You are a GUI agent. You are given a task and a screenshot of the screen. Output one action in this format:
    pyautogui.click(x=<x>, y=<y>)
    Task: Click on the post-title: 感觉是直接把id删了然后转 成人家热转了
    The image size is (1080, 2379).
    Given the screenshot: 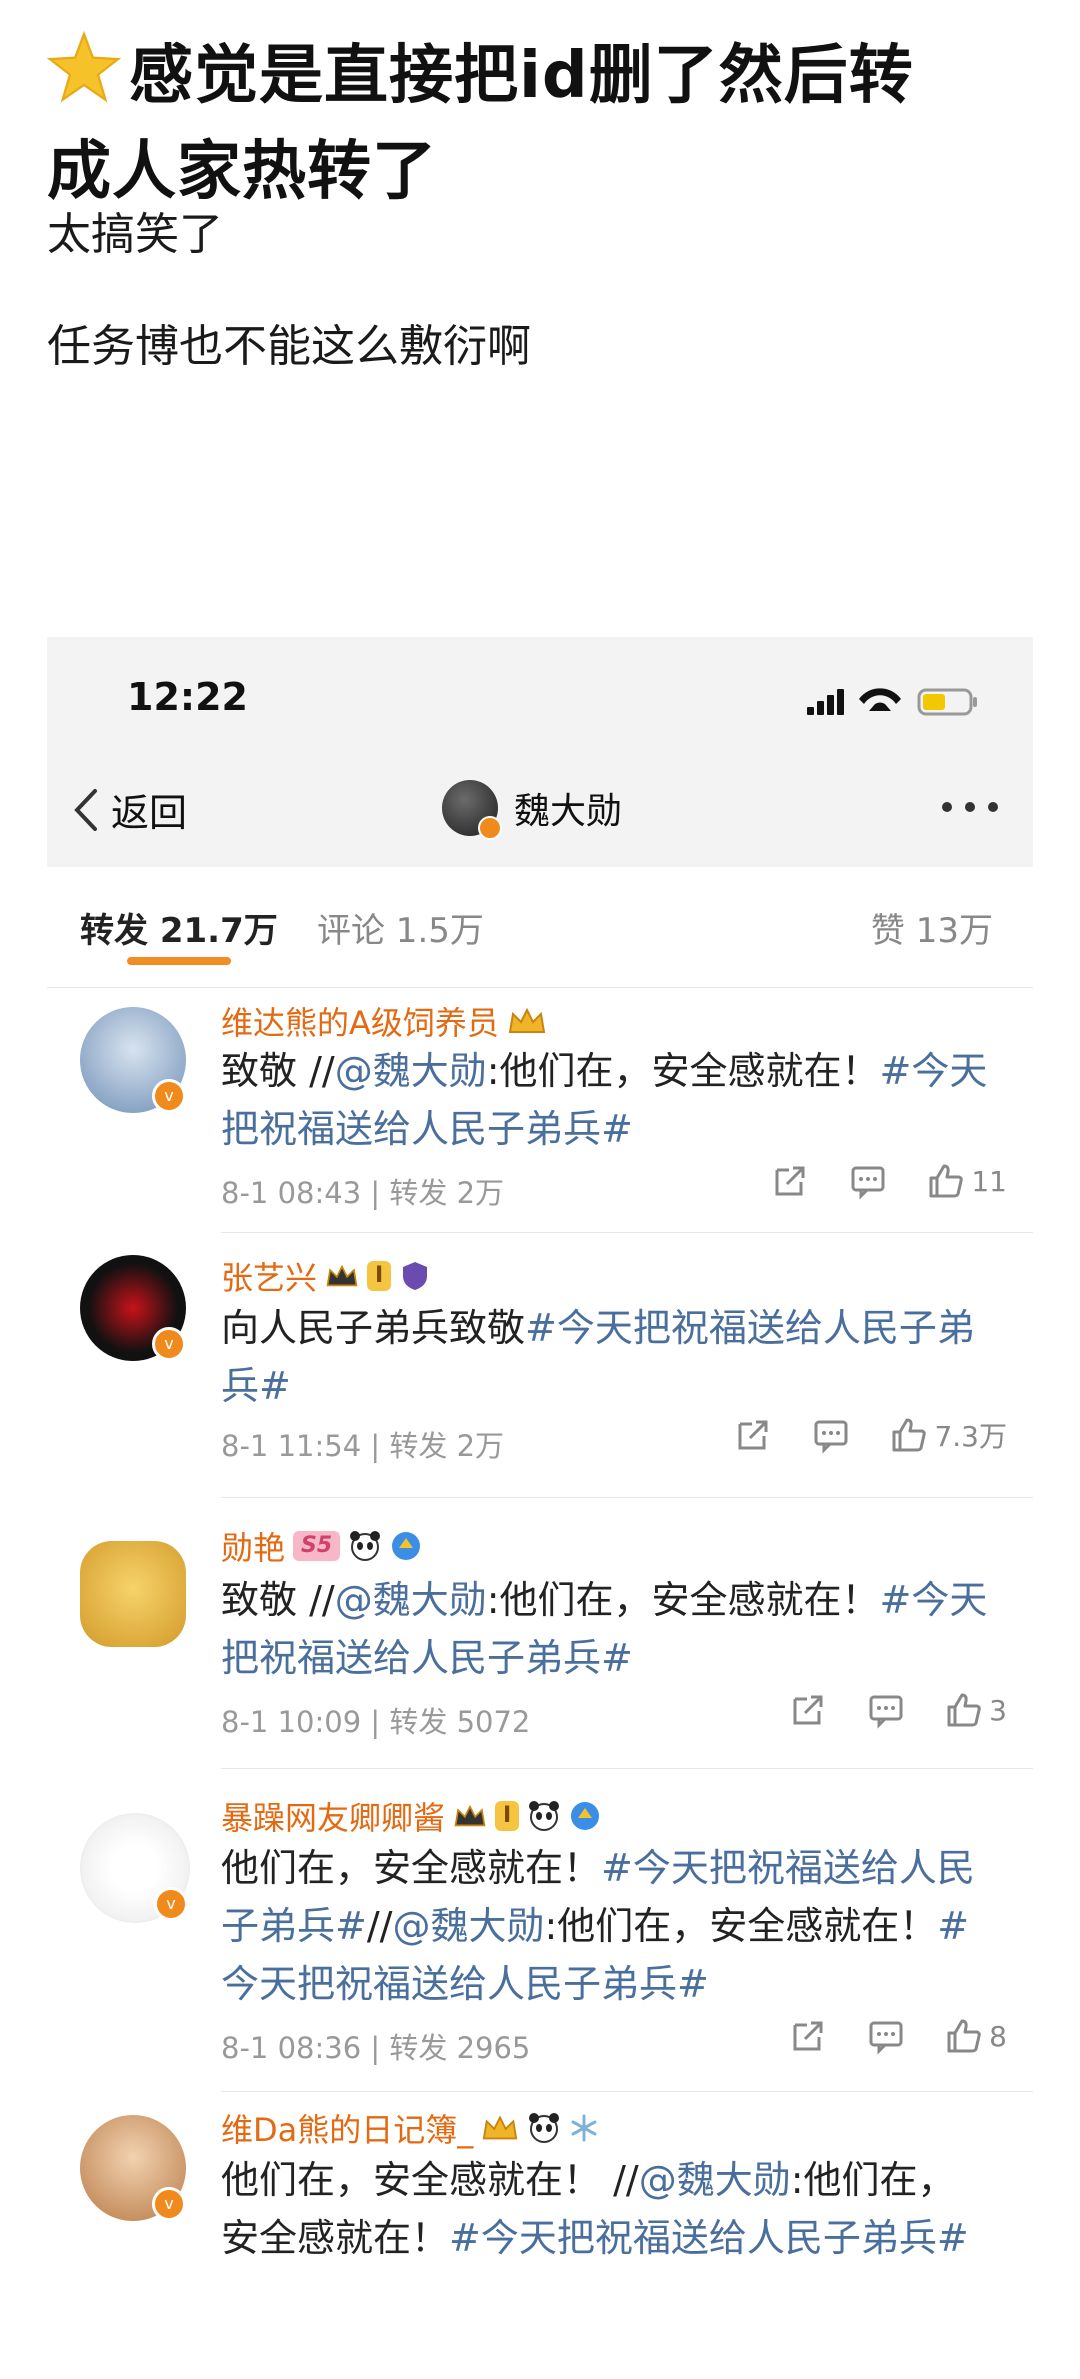 What is the action you would take?
    pyautogui.click(x=547, y=124)
    